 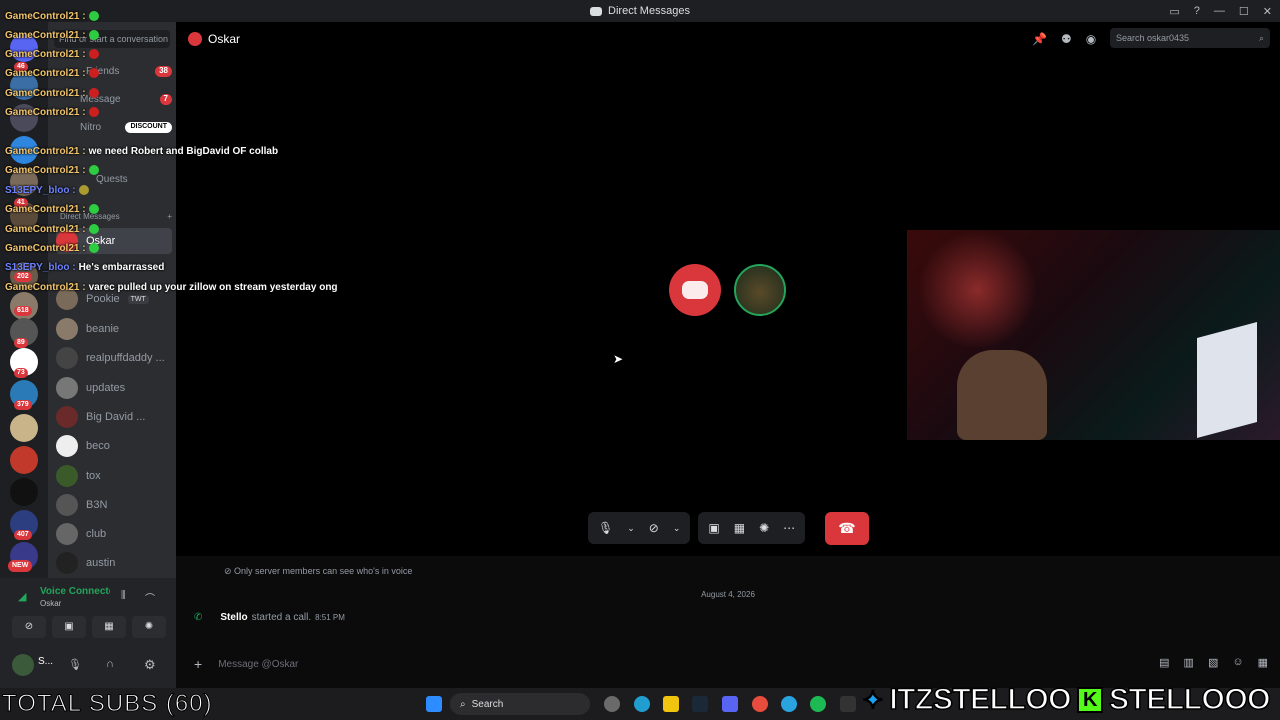 What do you see at coordinates (642, 704) in the screenshot?
I see `edge-icon` at bounding box center [642, 704].